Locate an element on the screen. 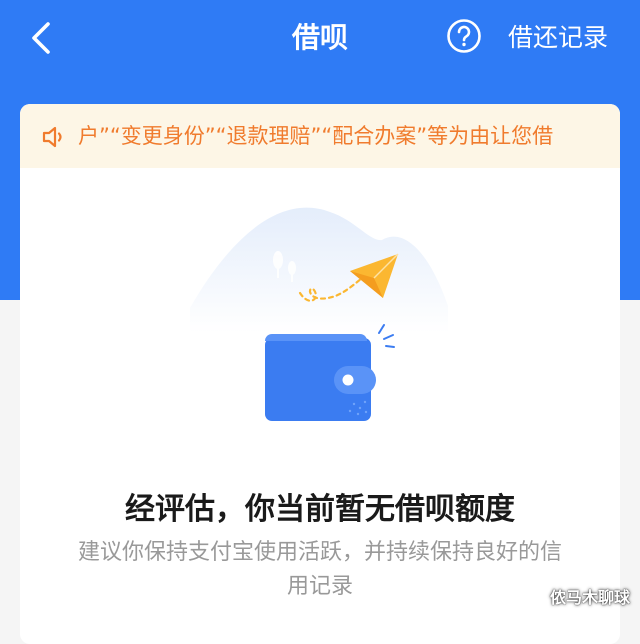  notice-banner: 户”“变更身份”“退款理赔”“配合办案”等为由让您借 is located at coordinates (320, 136).